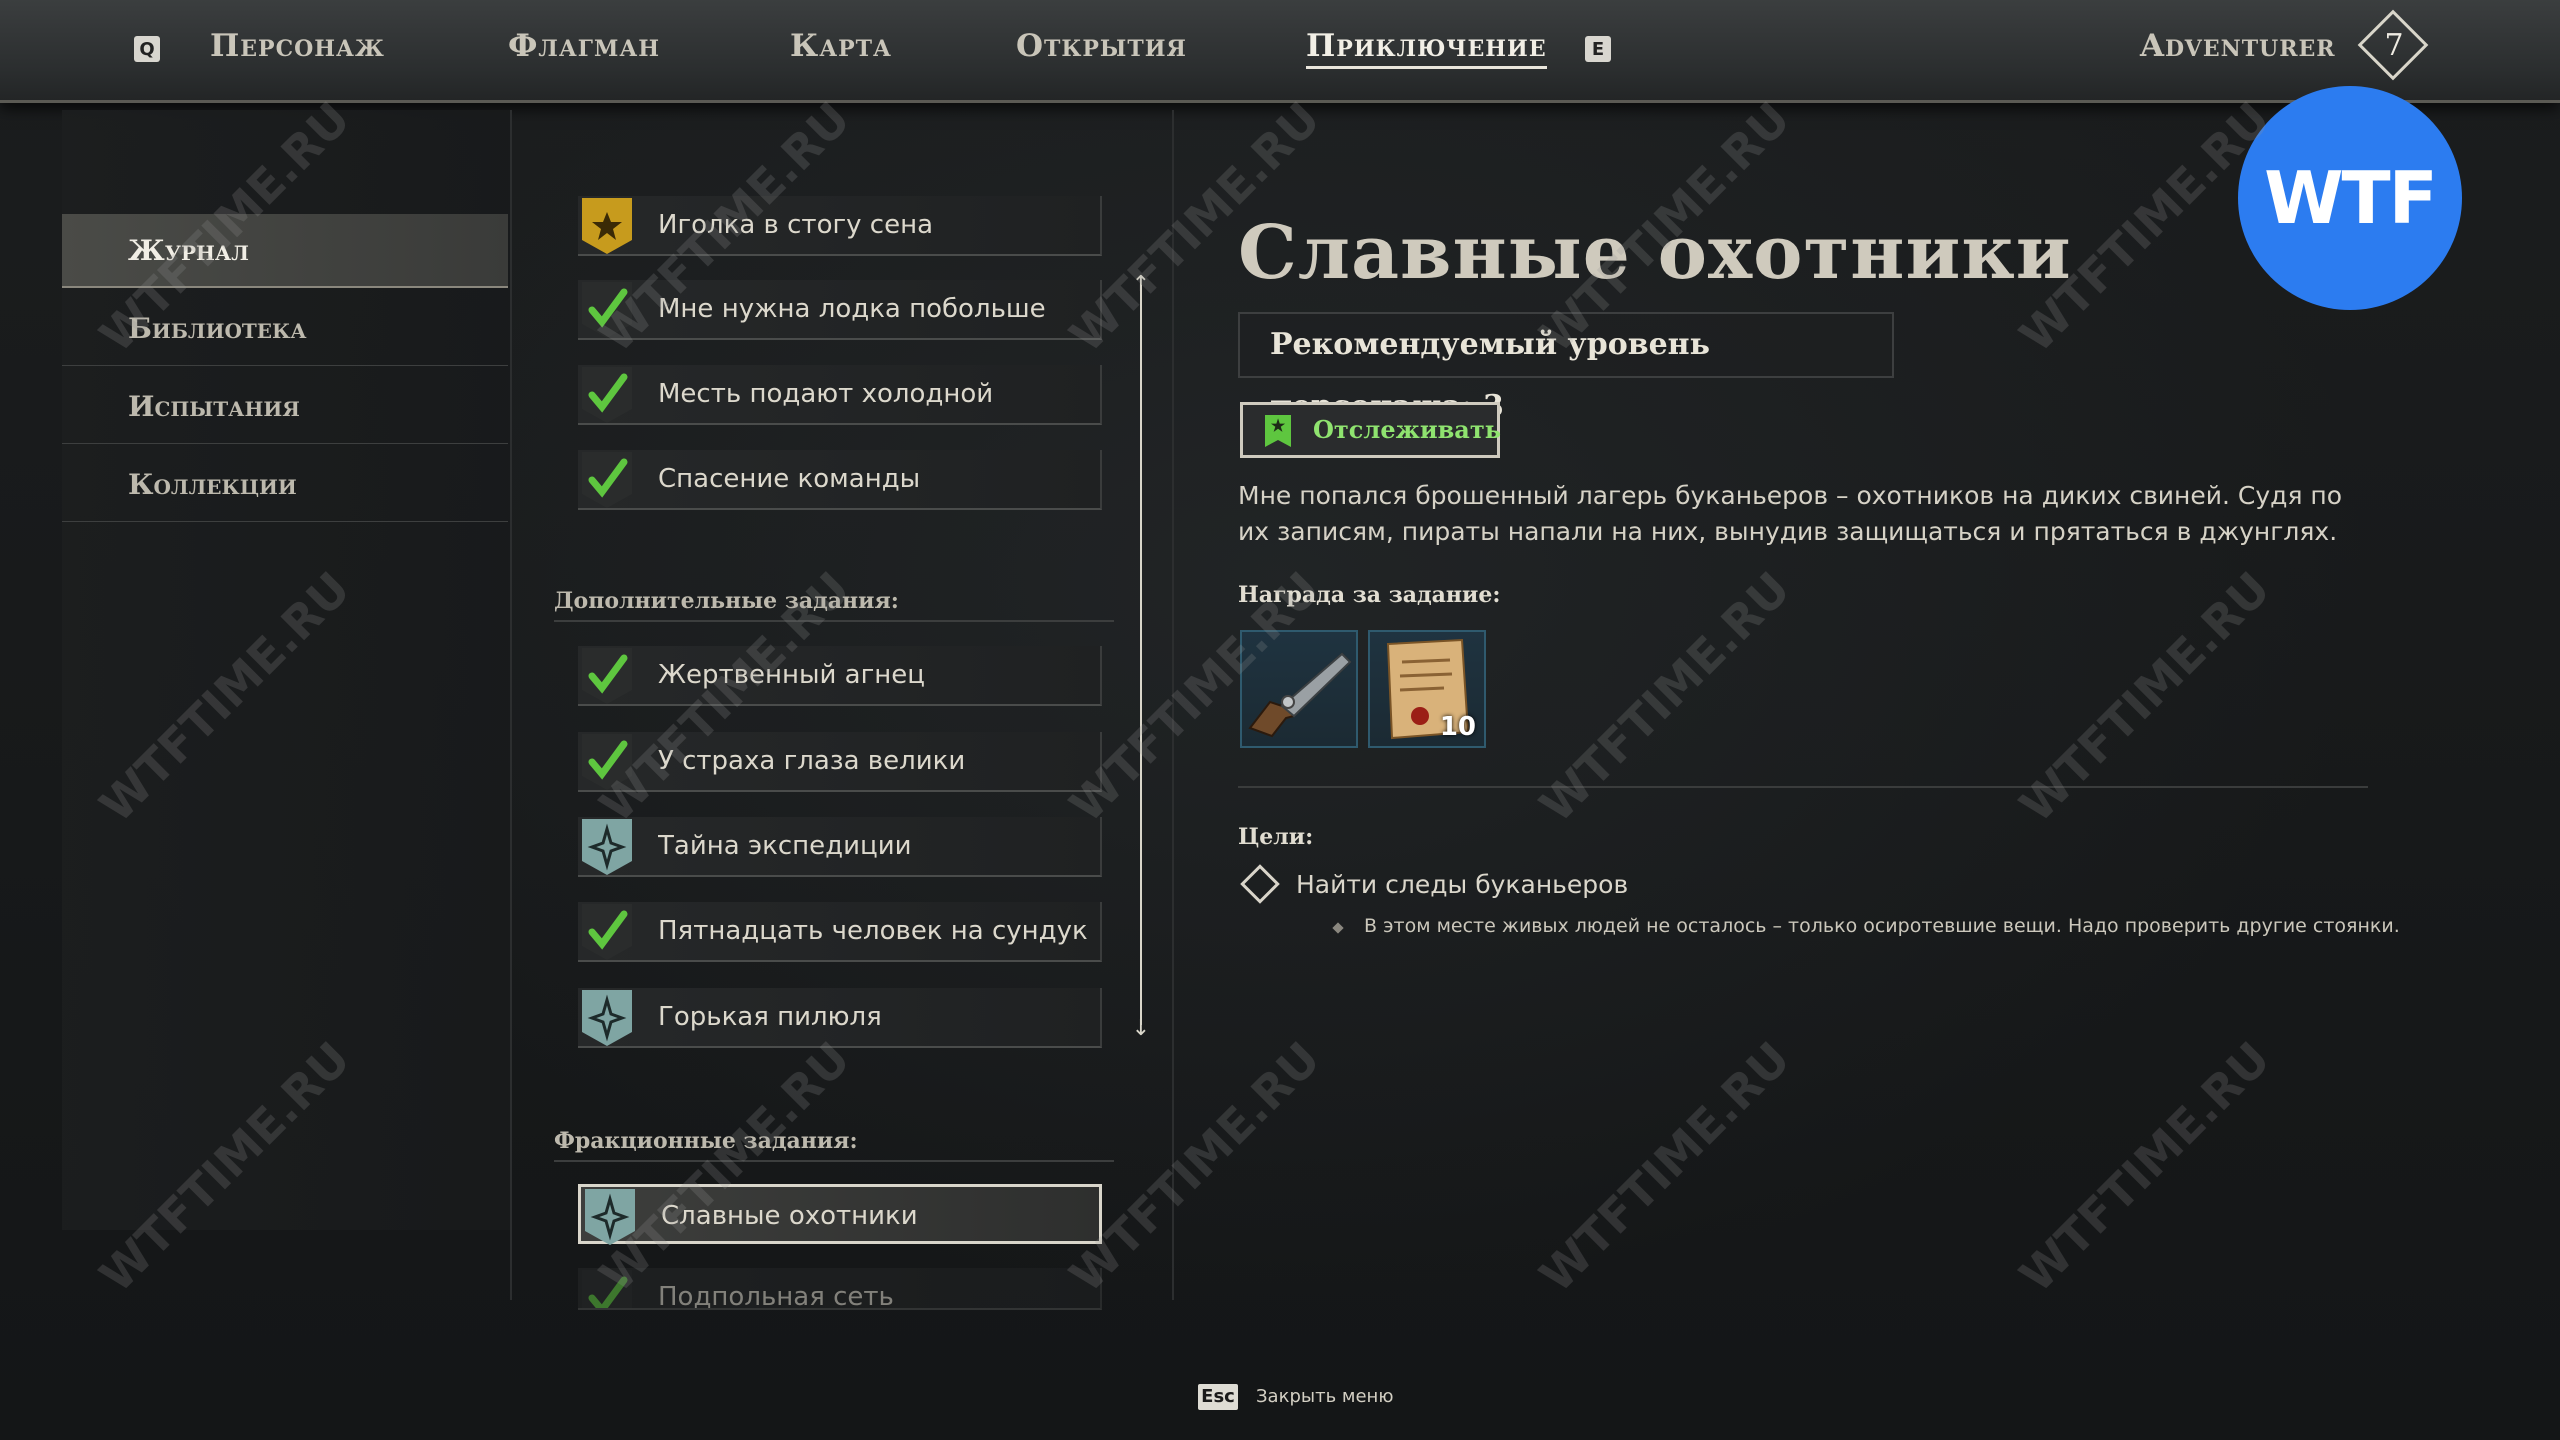  Describe the element at coordinates (776, 1296) in the screenshot. I see `quest-label: Подпольная сеть` at that location.